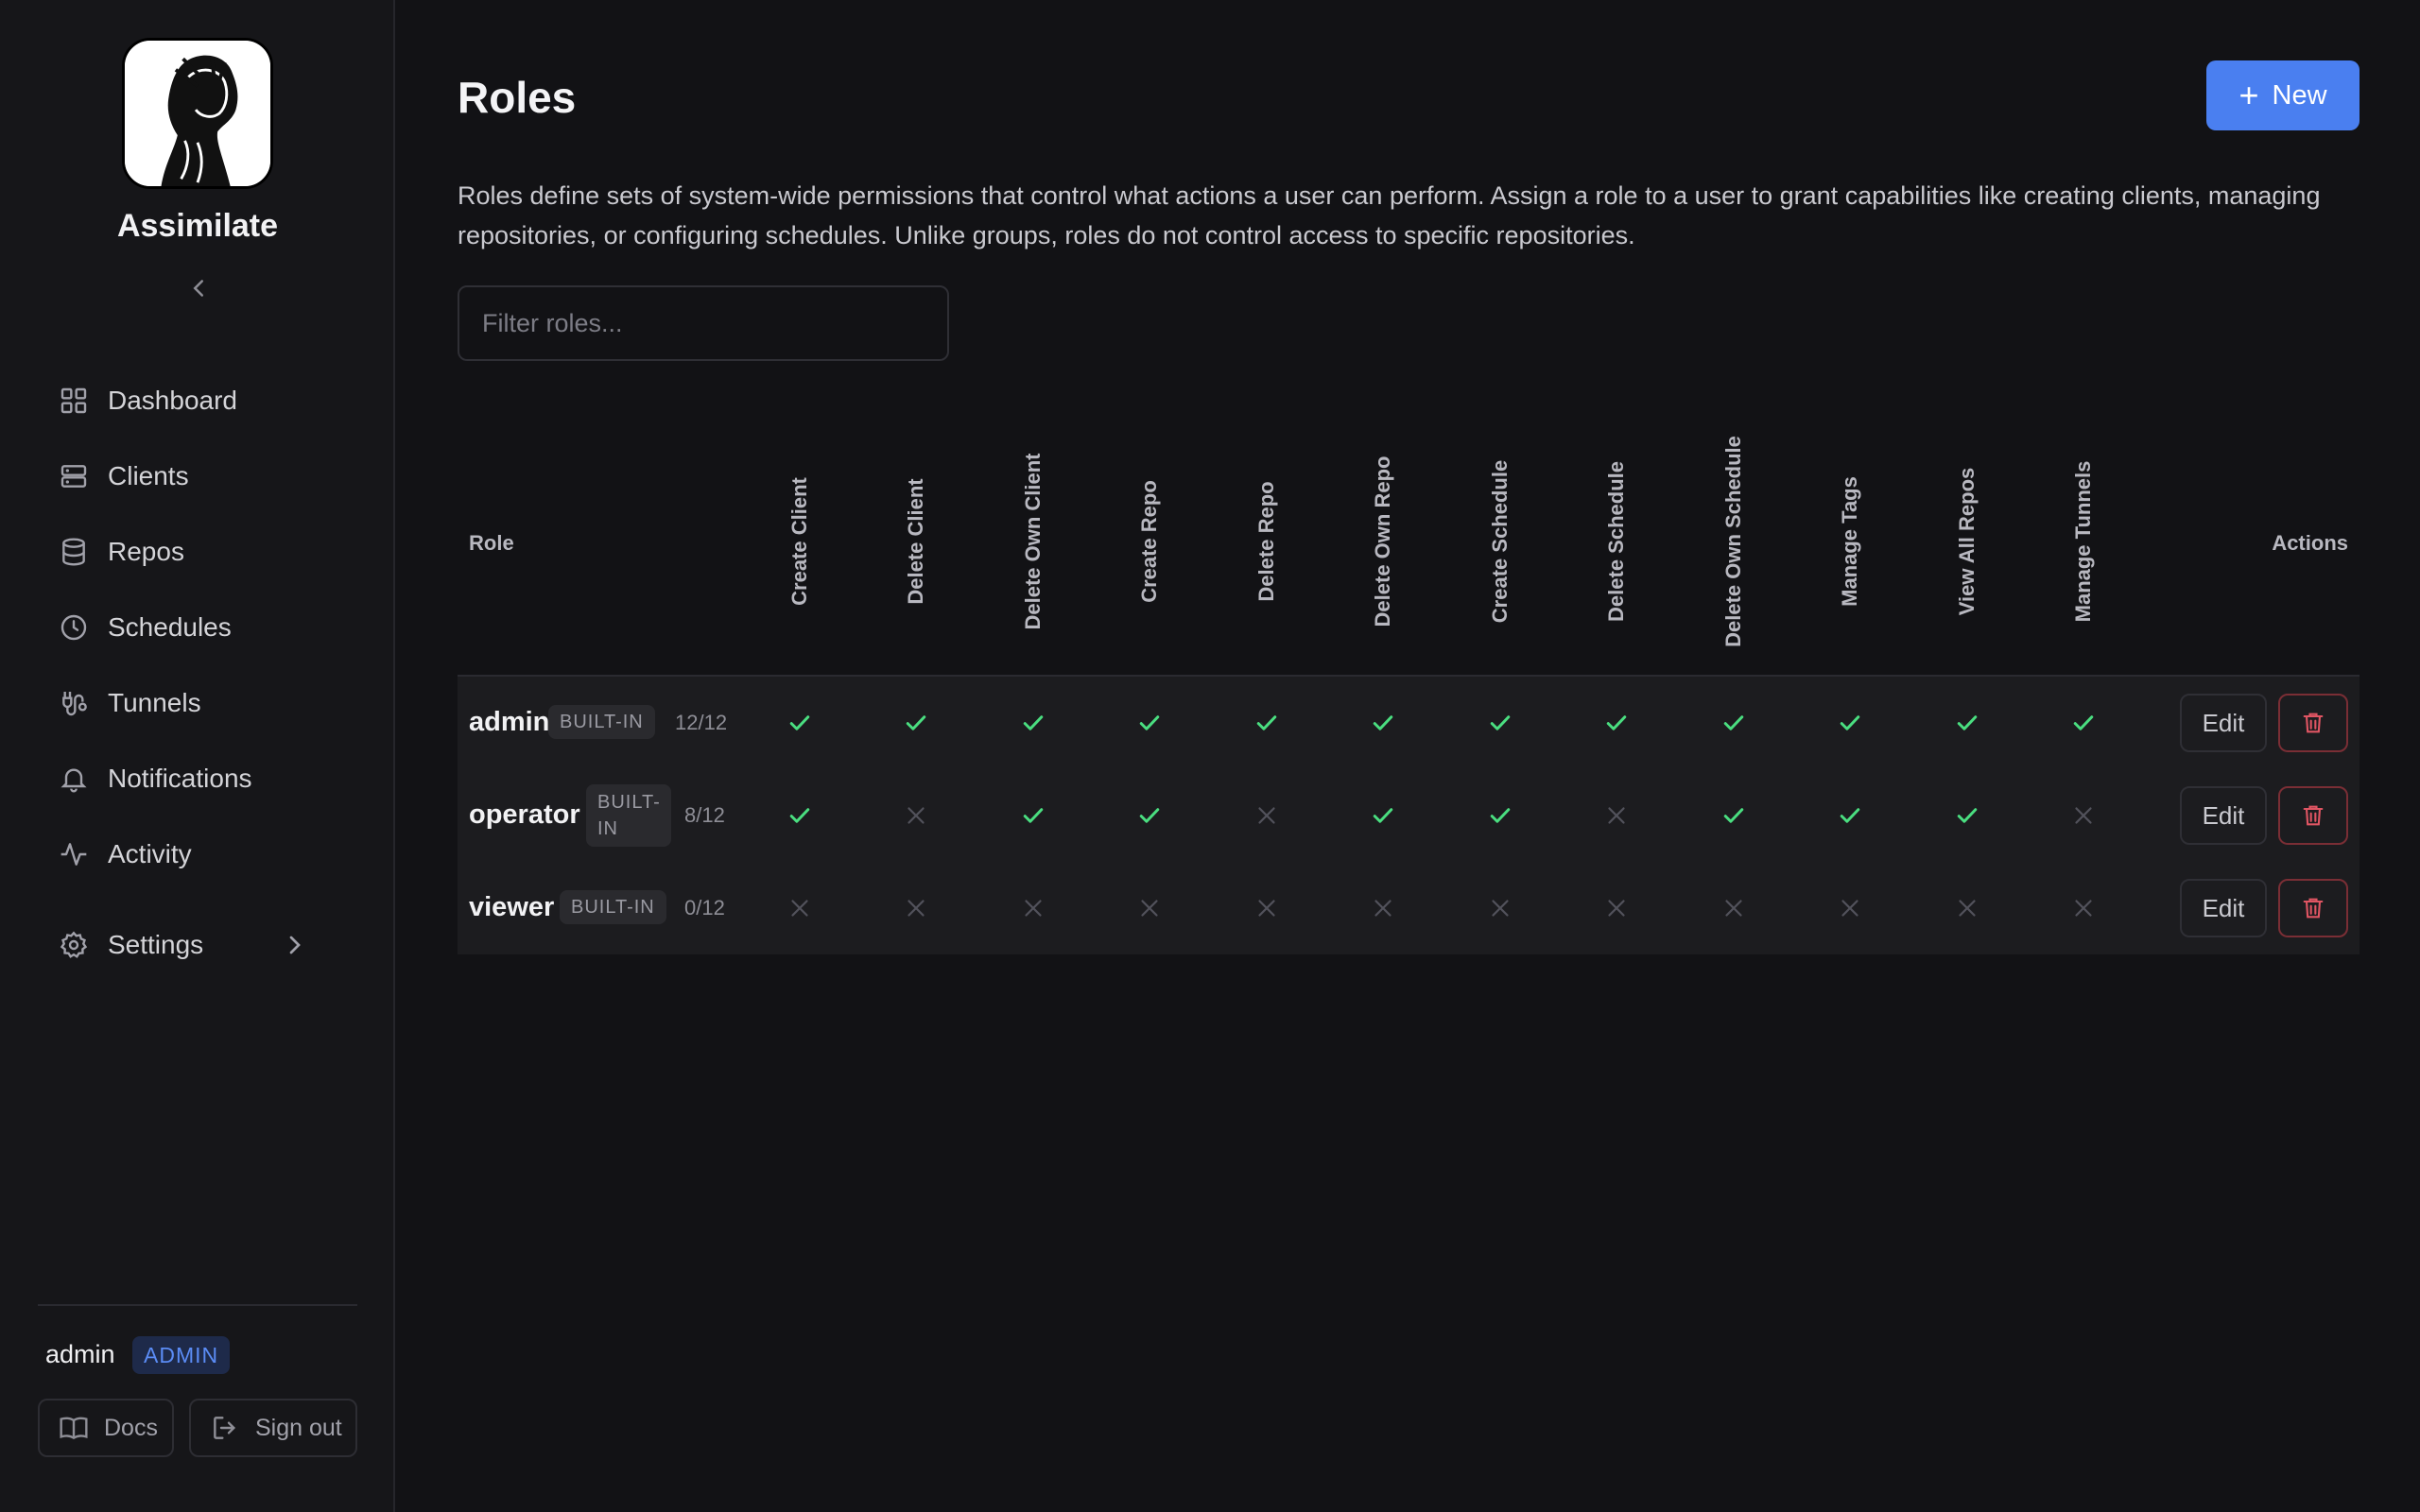 This screenshot has width=2420, height=1512. Describe the element at coordinates (180, 778) in the screenshot. I see `nav-label: Notifications` at that location.